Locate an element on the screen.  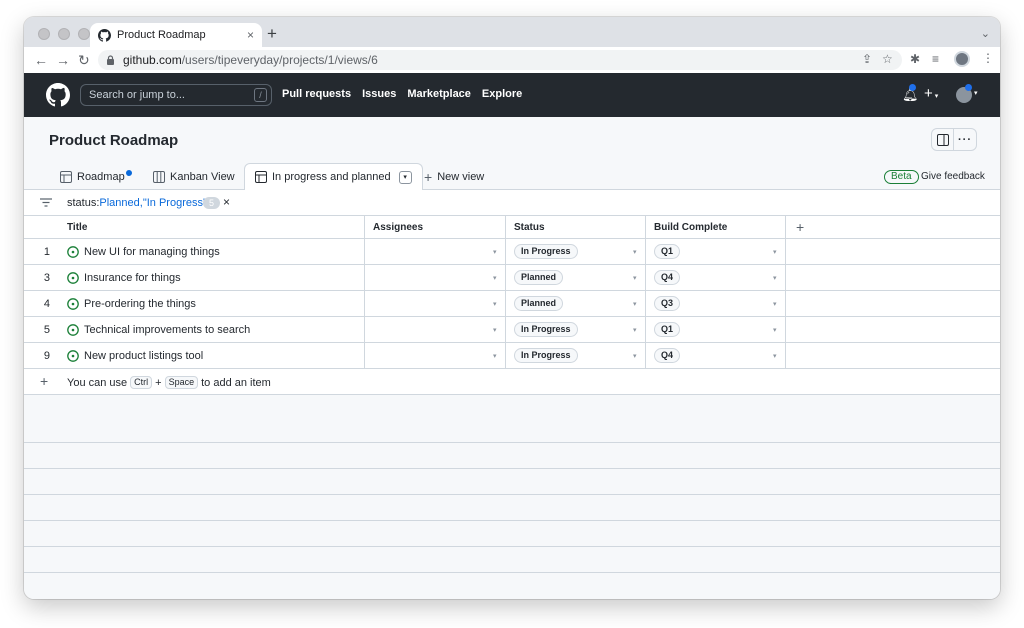
reading-list-icon: ≡ is located at coordinates (935, 59).